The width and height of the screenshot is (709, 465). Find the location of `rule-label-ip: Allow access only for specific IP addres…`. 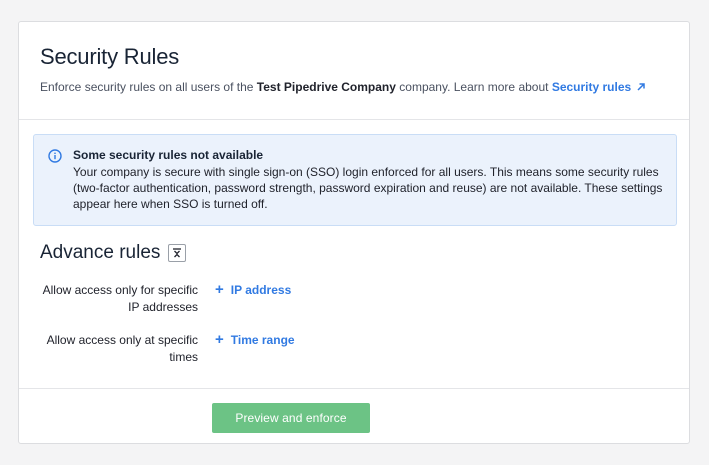

rule-label-ip: Allow access only for specific IP addres… is located at coordinates (120, 298).